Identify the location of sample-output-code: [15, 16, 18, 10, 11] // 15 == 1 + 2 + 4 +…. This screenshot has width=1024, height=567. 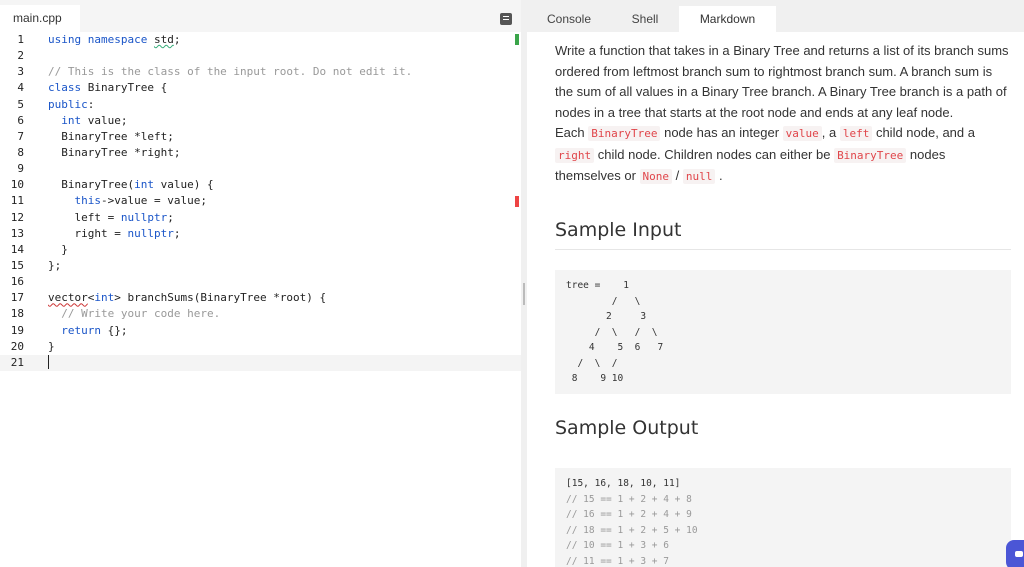
(632, 521).